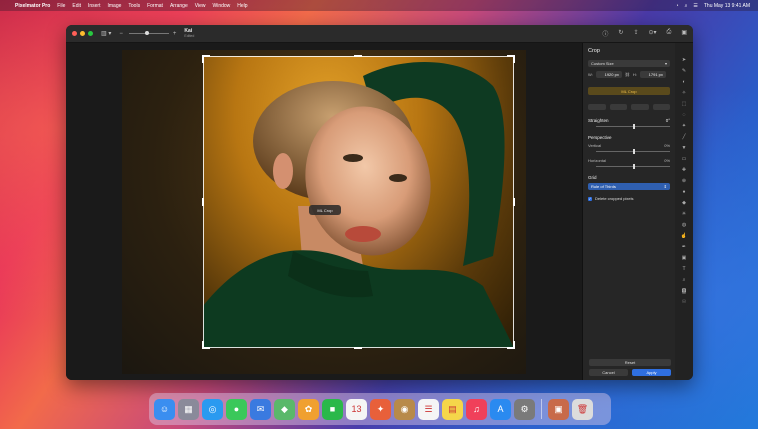 The height and width of the screenshot is (429, 758). What do you see at coordinates (684, 280) in the screenshot?
I see `zoom-tool-icon: ⌕` at bounding box center [684, 280].